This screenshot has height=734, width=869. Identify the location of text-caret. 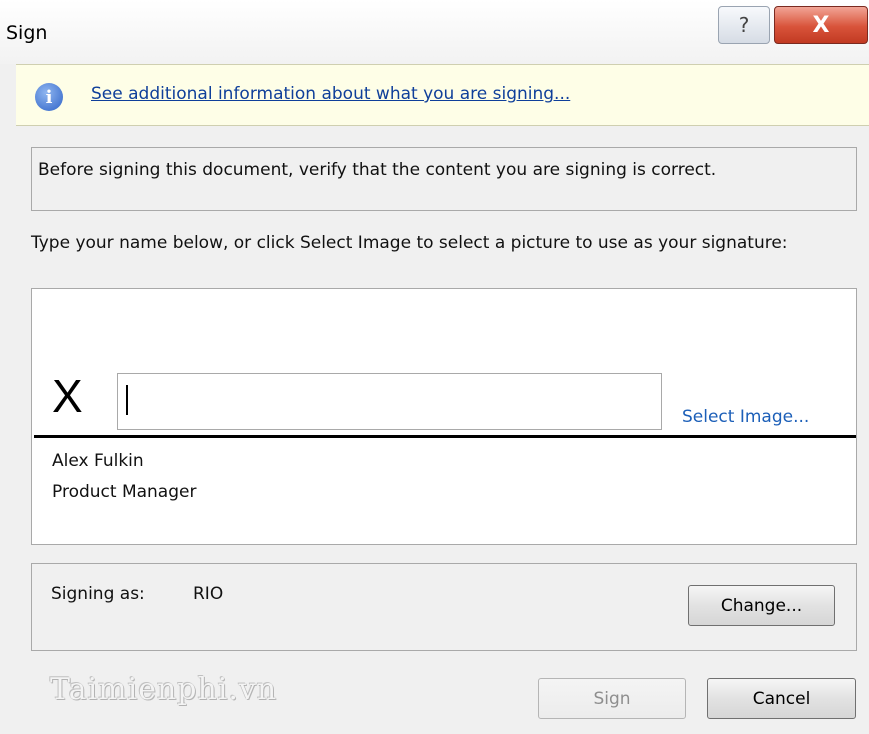
(127, 400).